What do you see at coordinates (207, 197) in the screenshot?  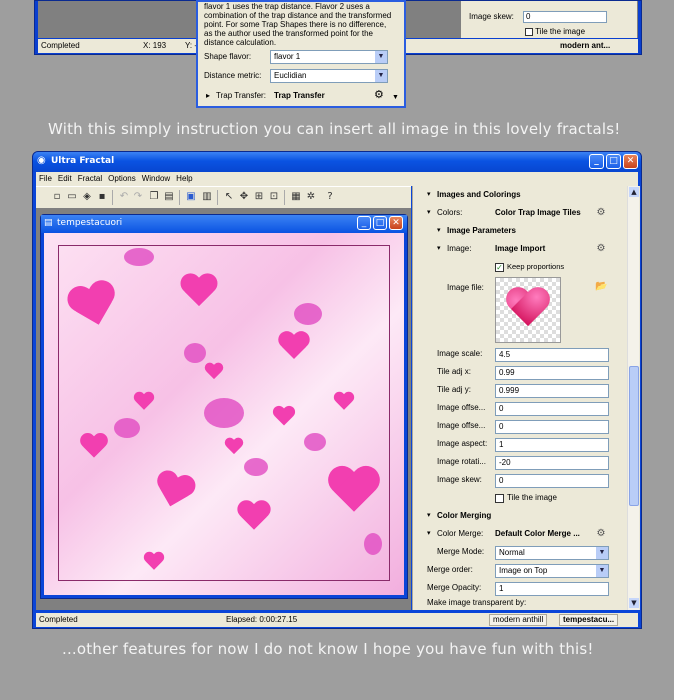 I see `panel-icon: ▥` at bounding box center [207, 197].